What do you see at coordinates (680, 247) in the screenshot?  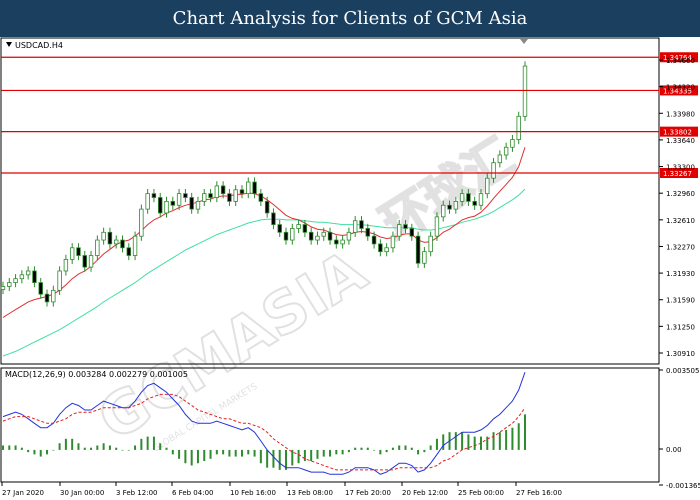 I see `price-tick-label: 1.32270` at bounding box center [680, 247].